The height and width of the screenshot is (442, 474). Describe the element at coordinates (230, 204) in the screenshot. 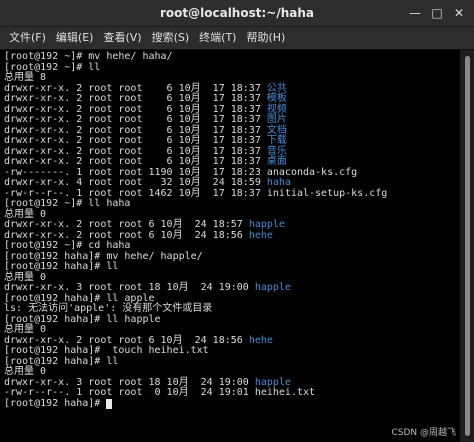

I see `terminal-line: [root@192 ~]# ll haha` at that location.